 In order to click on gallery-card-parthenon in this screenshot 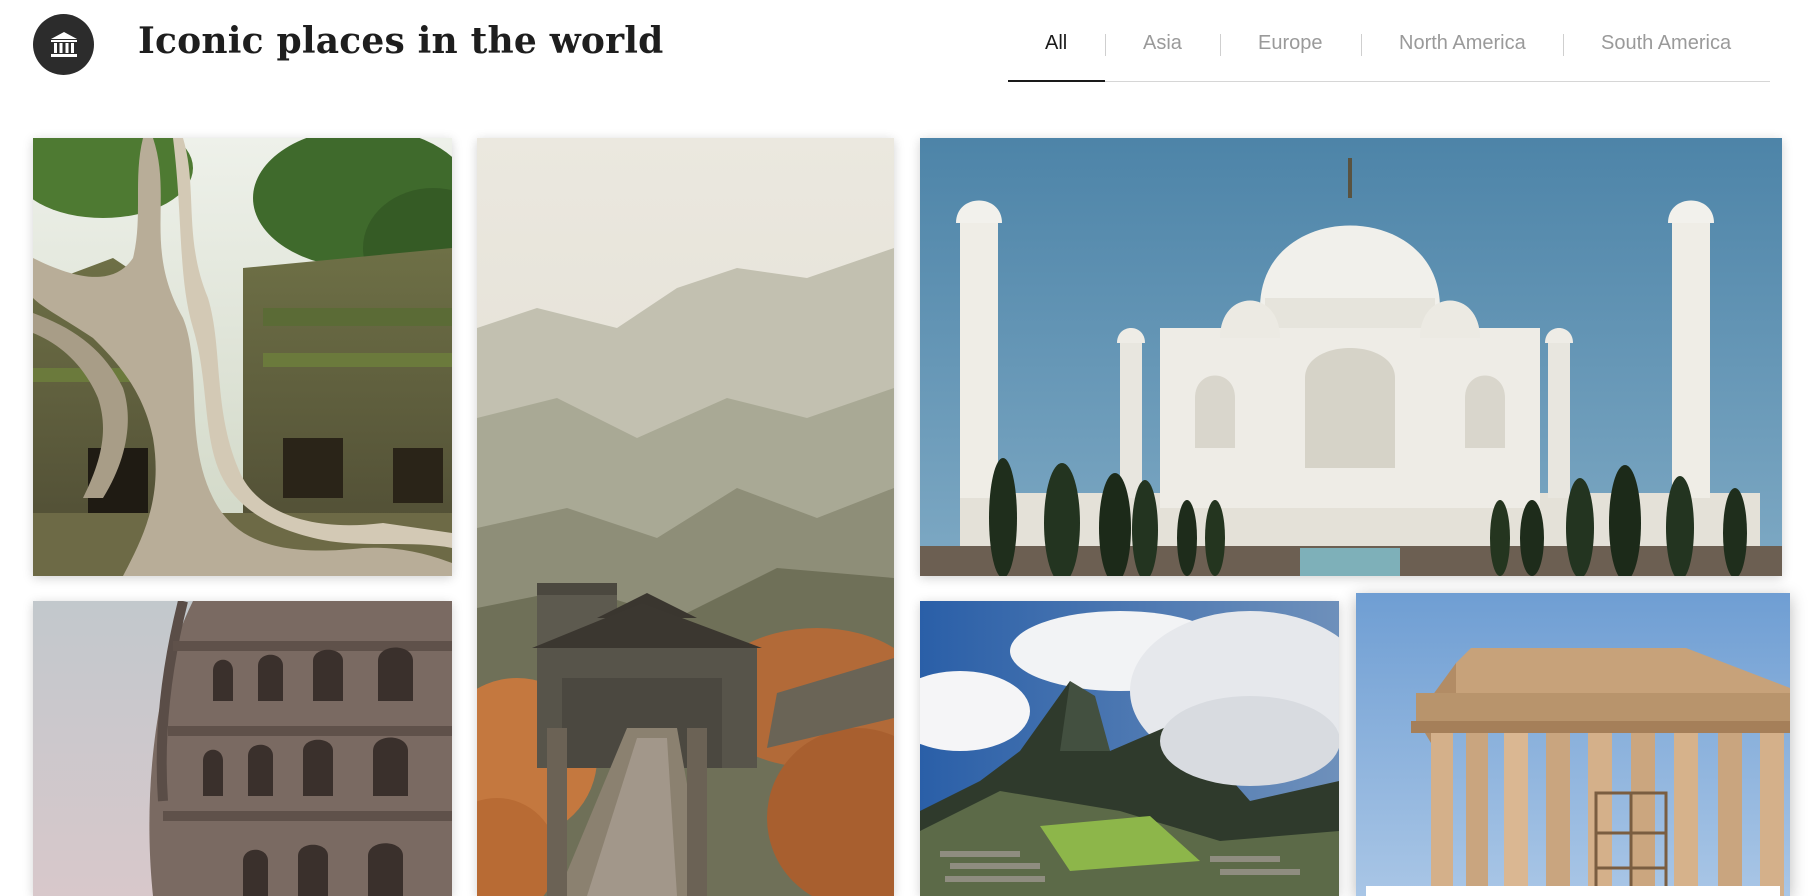, I will do `click(1573, 744)`.